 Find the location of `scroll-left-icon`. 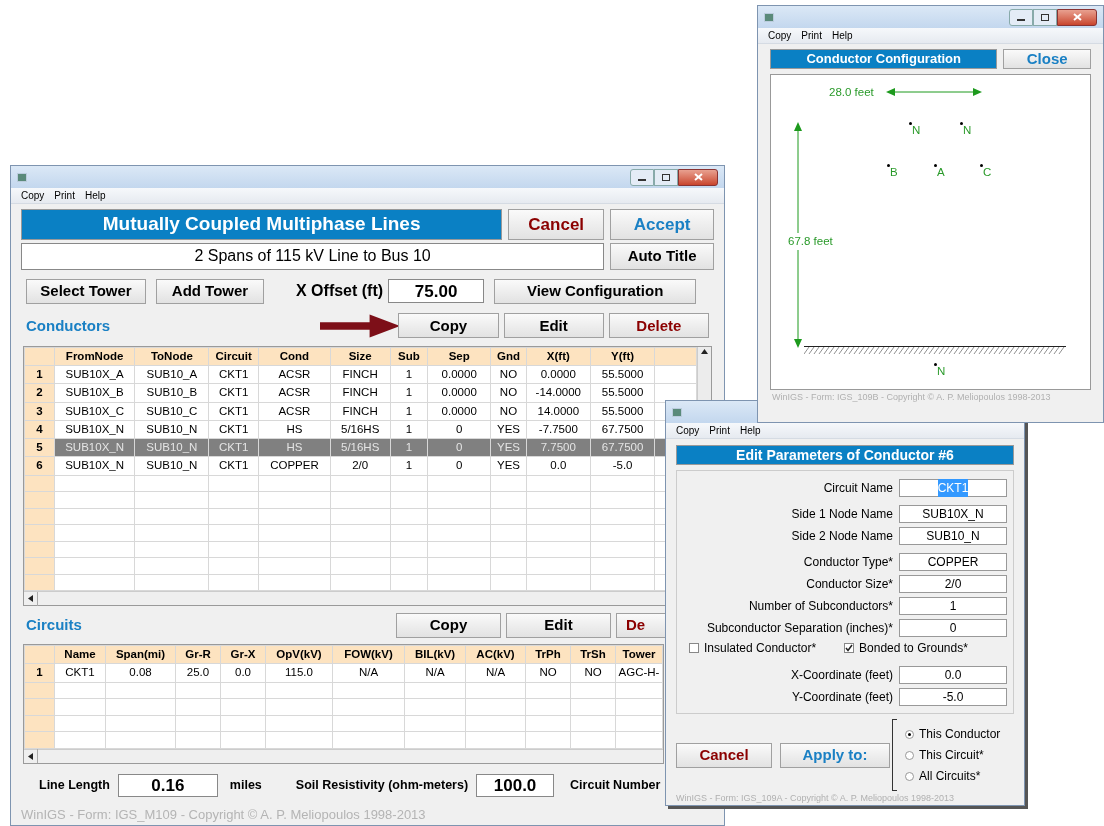

scroll-left-icon is located at coordinates (30, 756).